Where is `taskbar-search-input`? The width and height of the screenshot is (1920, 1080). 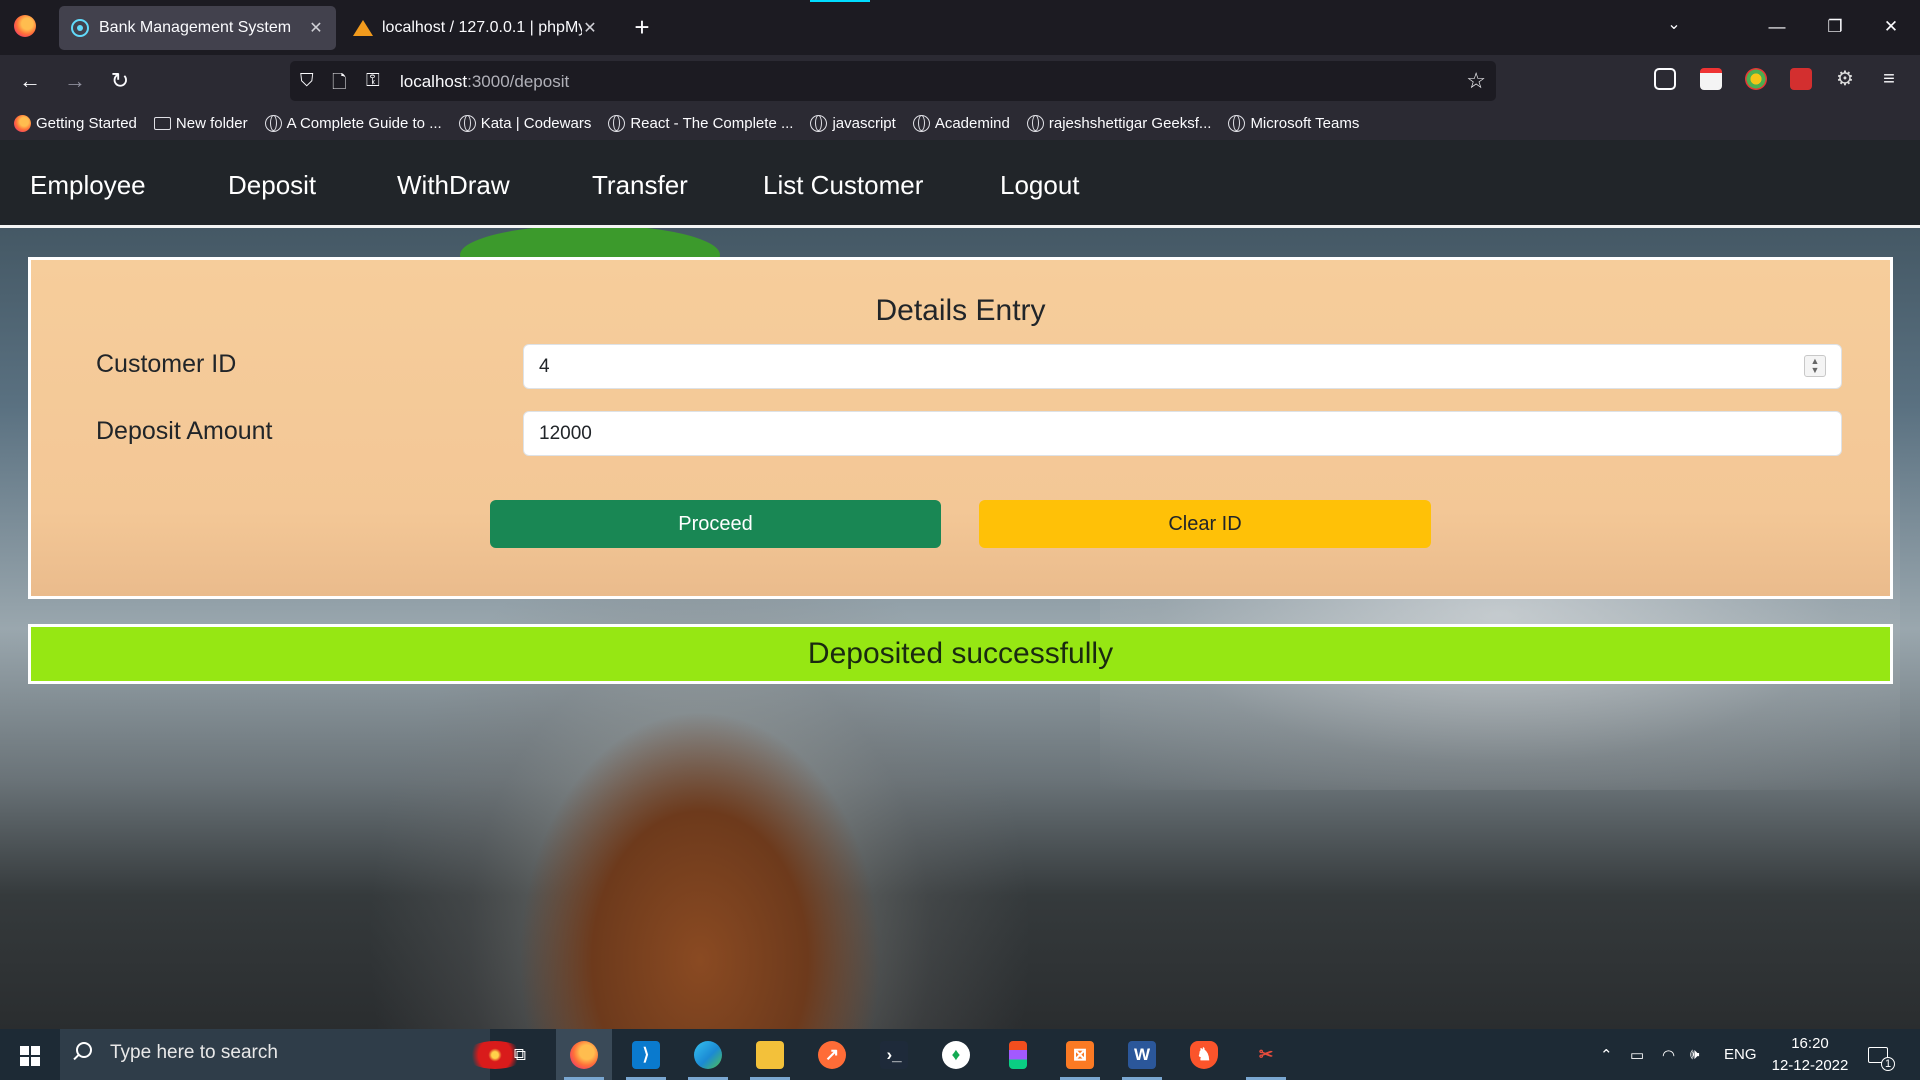
taskbar-search-input is located at coordinates (260, 1053).